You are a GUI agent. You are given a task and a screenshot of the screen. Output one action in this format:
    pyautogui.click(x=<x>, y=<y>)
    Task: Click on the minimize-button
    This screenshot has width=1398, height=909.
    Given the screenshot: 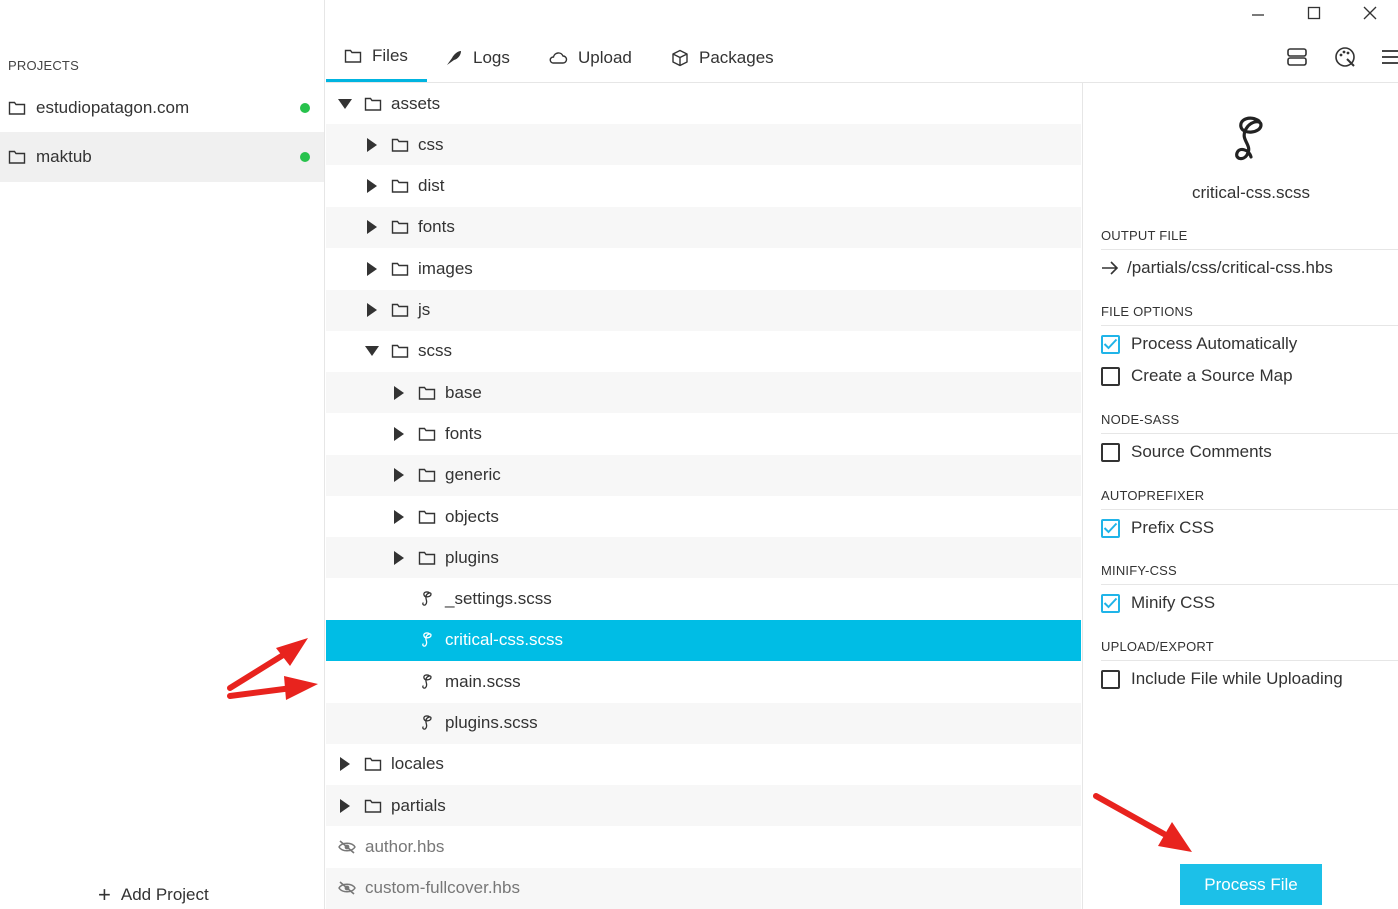 What is the action you would take?
    pyautogui.click(x=1258, y=13)
    